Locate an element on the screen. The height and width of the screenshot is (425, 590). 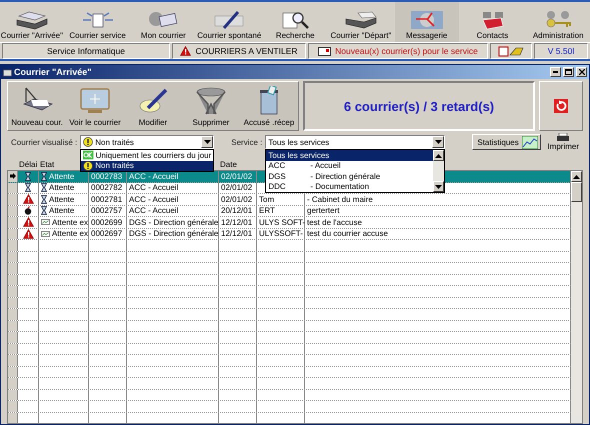
table-cell: 0002697 is located at coordinates (108, 233).